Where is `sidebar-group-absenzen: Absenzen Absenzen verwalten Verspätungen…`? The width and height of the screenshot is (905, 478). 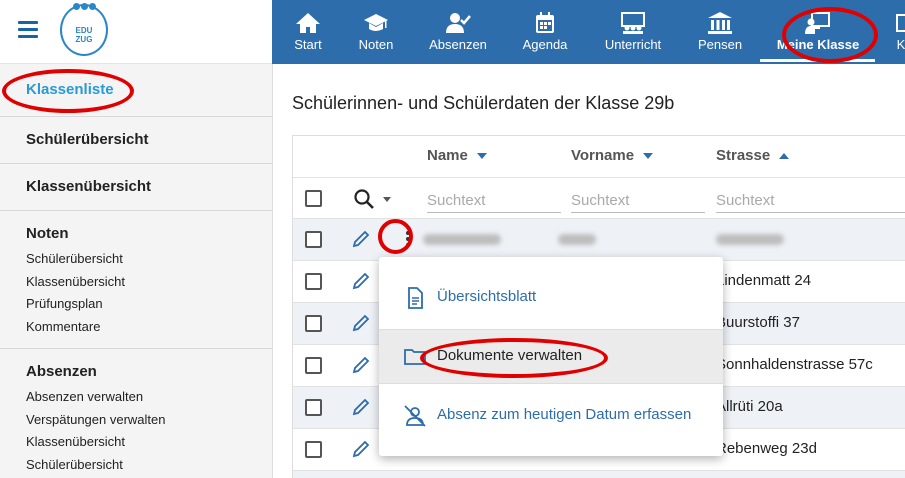 sidebar-group-absenzen: Absenzen Absenzen verwalten Verspätungen… is located at coordinates (136, 413).